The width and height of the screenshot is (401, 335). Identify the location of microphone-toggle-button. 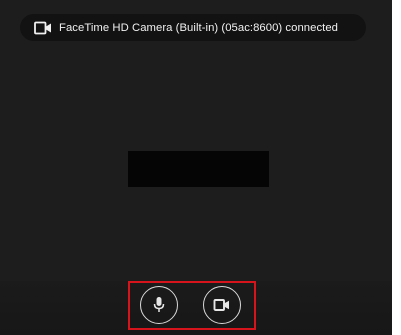
(159, 305).